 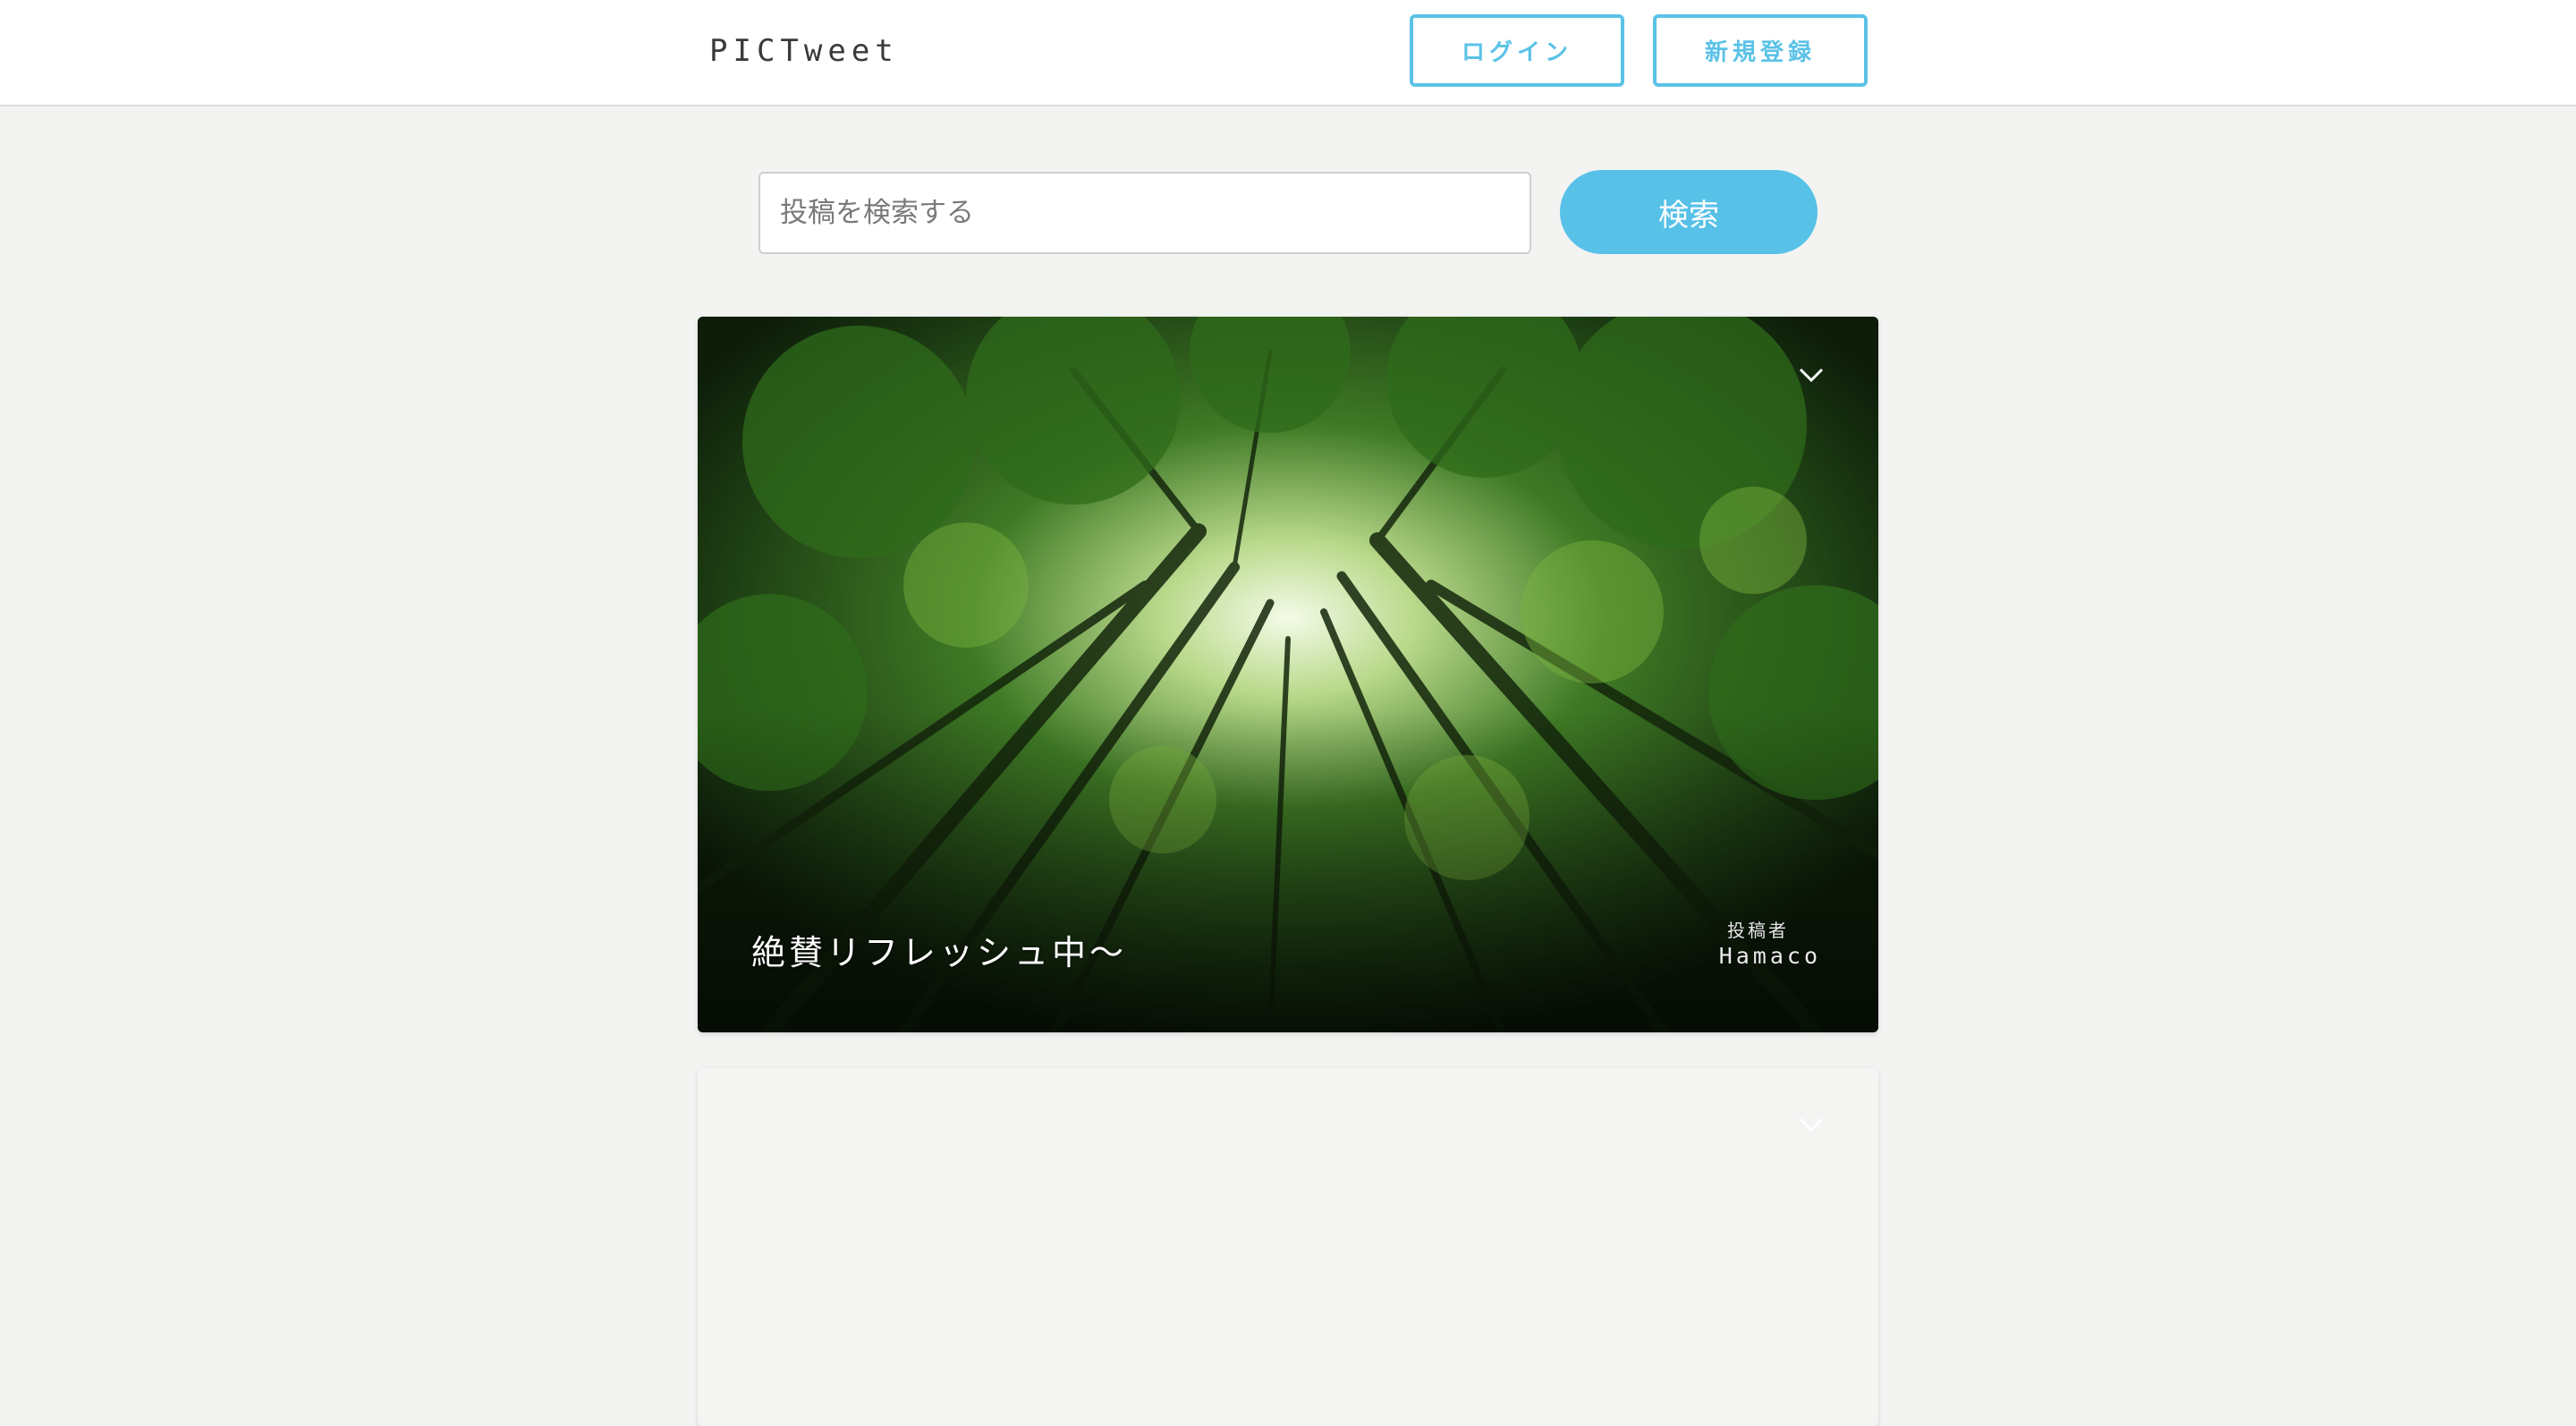 What do you see at coordinates (804, 51) in the screenshot?
I see `site-logo: PICTweet` at bounding box center [804, 51].